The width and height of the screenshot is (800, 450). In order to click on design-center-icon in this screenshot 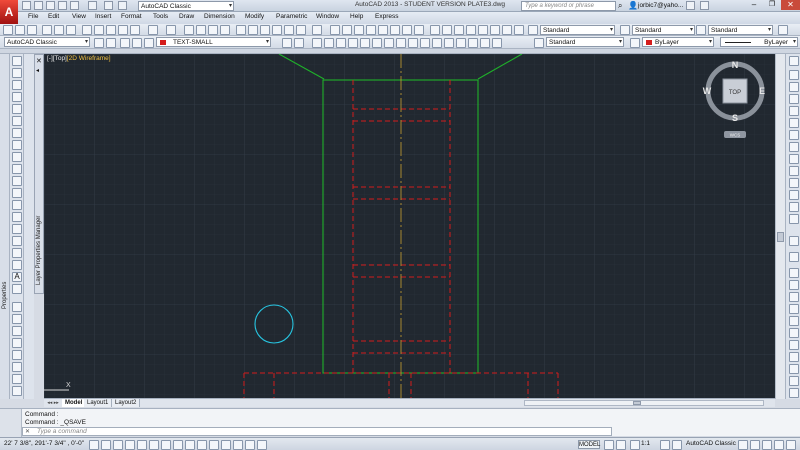, I will do `click(253, 30)`.